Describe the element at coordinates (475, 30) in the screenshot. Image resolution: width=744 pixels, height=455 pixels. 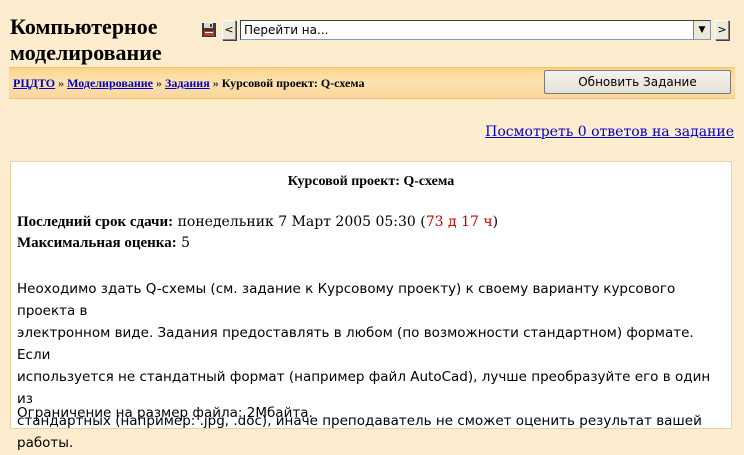
I see `jump-to-select: Перейти на... ▼` at that location.